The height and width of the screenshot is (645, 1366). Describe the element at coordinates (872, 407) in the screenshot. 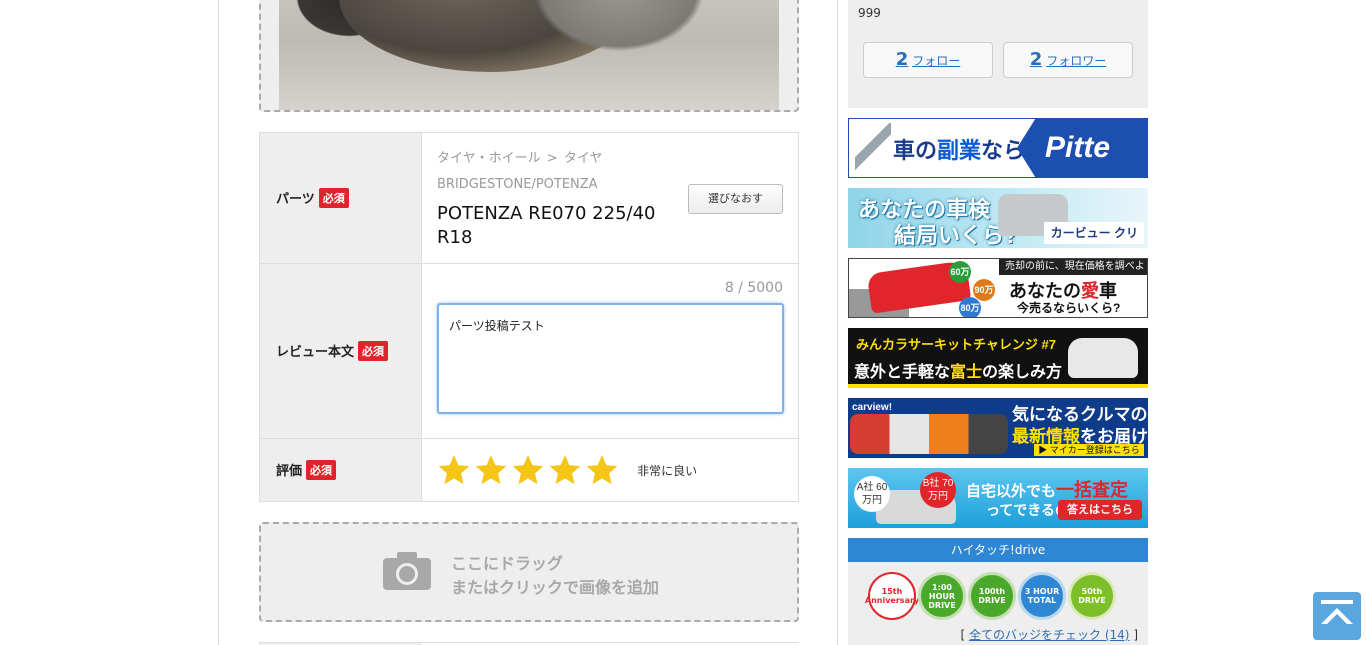

I see `carview-logo: carview!` at that location.